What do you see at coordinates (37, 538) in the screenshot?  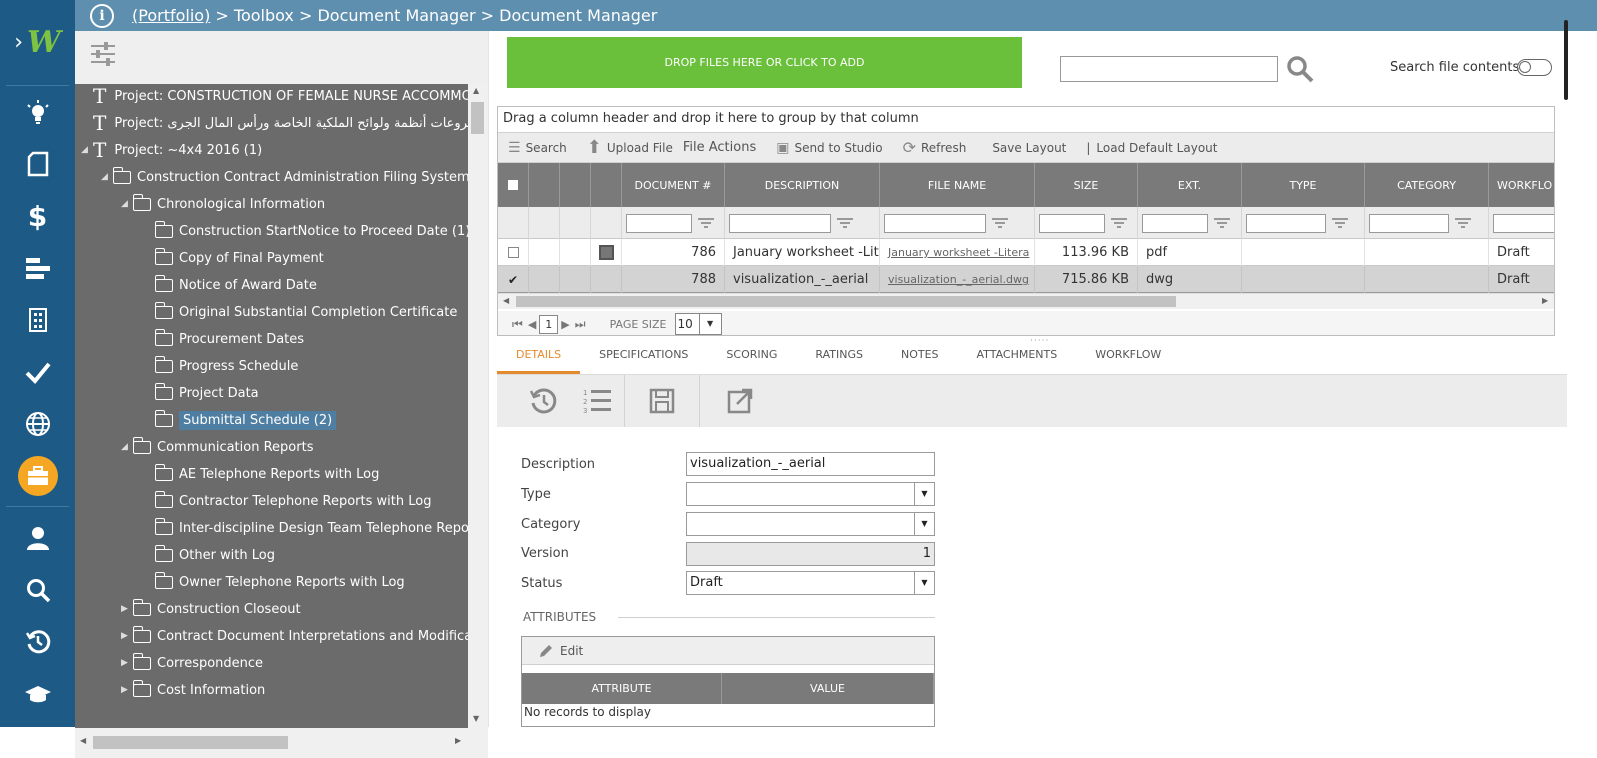 I see `user-icon` at bounding box center [37, 538].